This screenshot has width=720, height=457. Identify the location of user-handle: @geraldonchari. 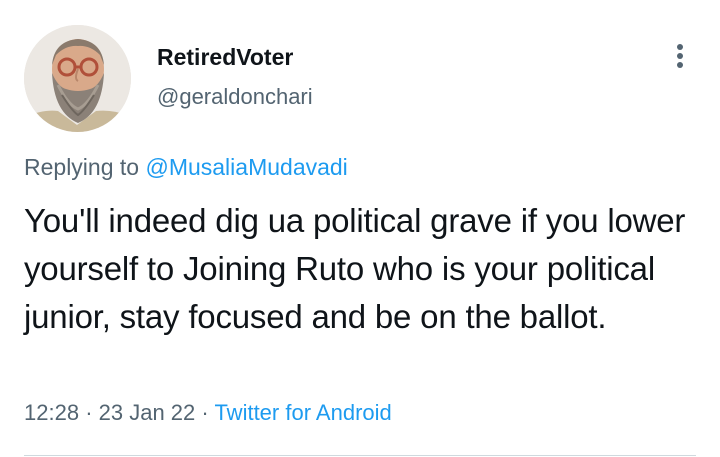
(235, 97).